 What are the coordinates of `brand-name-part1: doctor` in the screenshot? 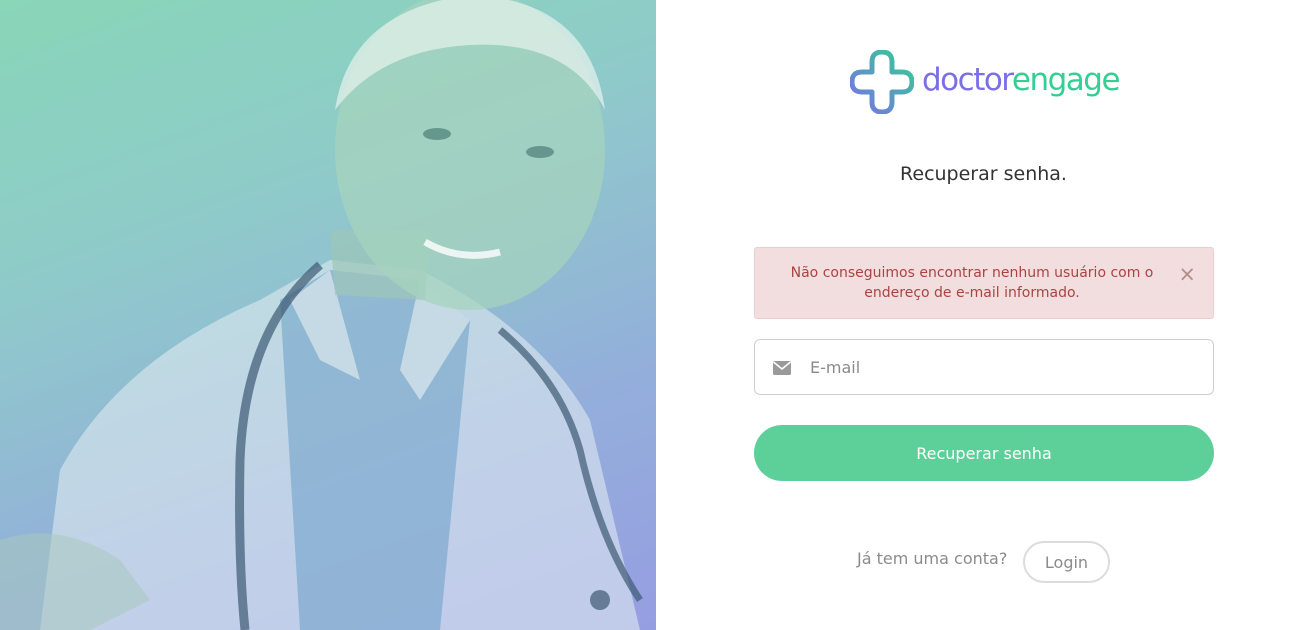 It's located at (967, 80).